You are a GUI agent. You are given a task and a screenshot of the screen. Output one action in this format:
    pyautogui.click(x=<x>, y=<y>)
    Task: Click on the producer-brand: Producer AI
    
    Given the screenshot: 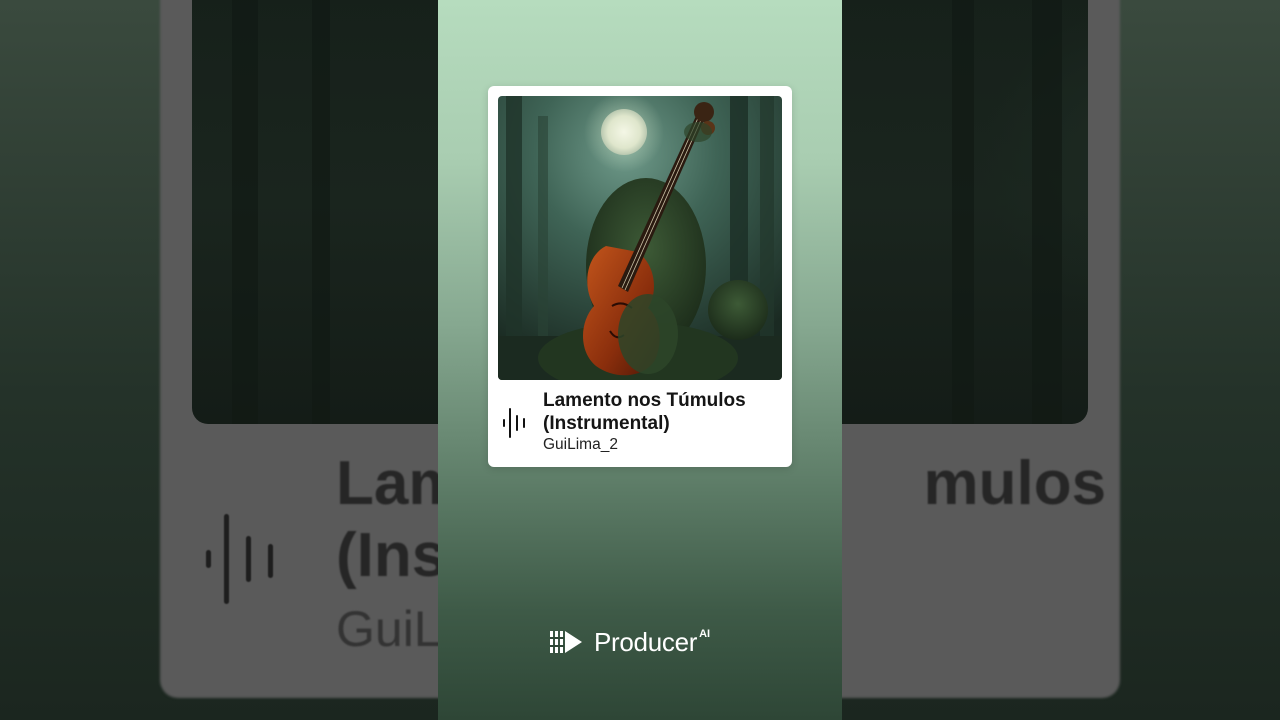 What is the action you would take?
    pyautogui.click(x=630, y=642)
    